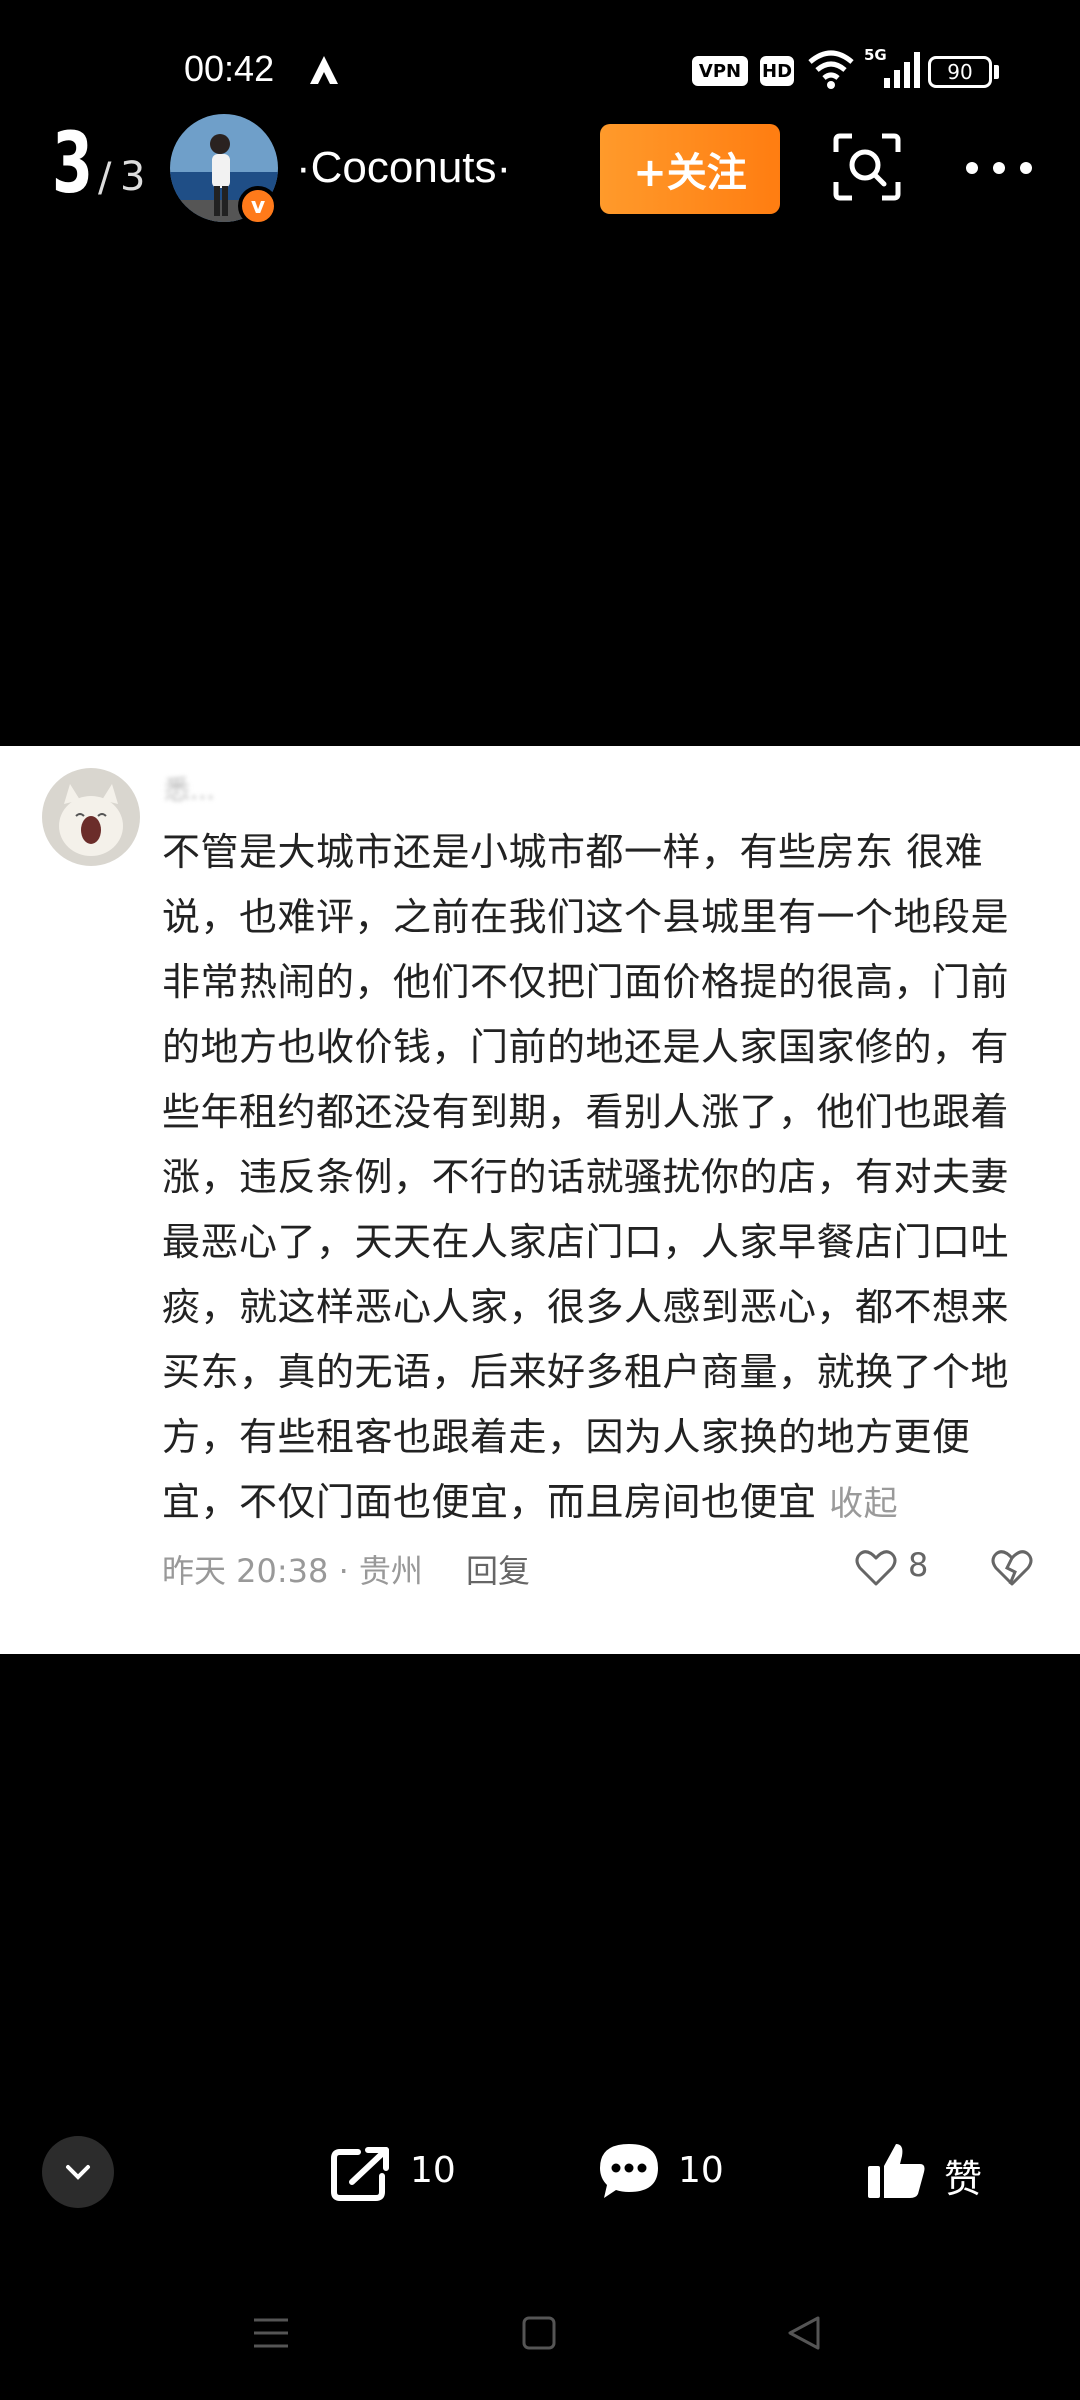 Image resolution: width=1080 pixels, height=2400 pixels. What do you see at coordinates (720, 71) in the screenshot?
I see `vpn-badge: VPN` at bounding box center [720, 71].